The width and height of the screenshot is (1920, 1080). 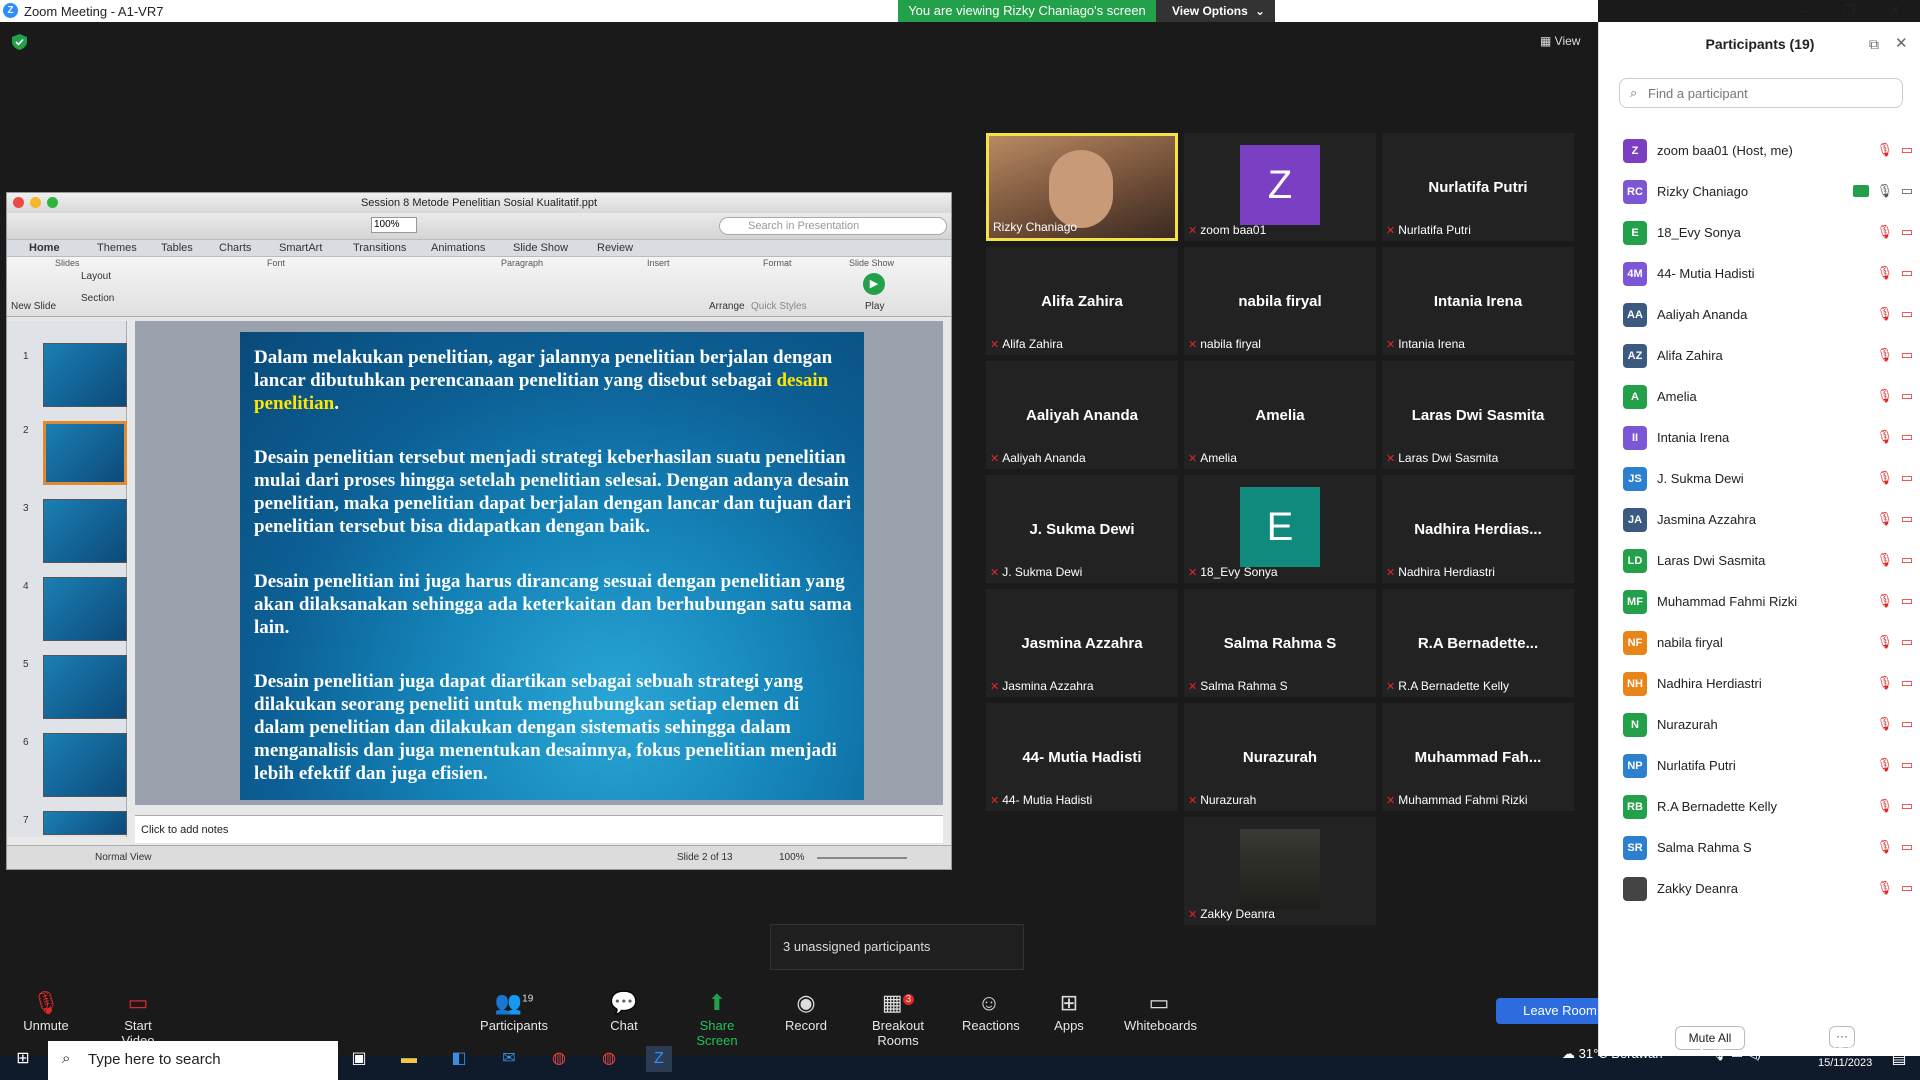 I want to click on taskbar-clock: 18:48 15/11/2023, so click(x=1845, y=1056).